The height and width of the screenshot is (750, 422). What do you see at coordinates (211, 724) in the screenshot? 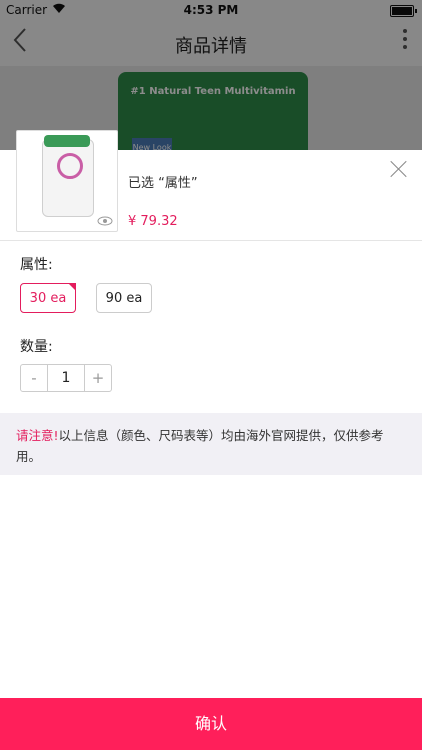
I see `confirm-button: 确认` at bounding box center [211, 724].